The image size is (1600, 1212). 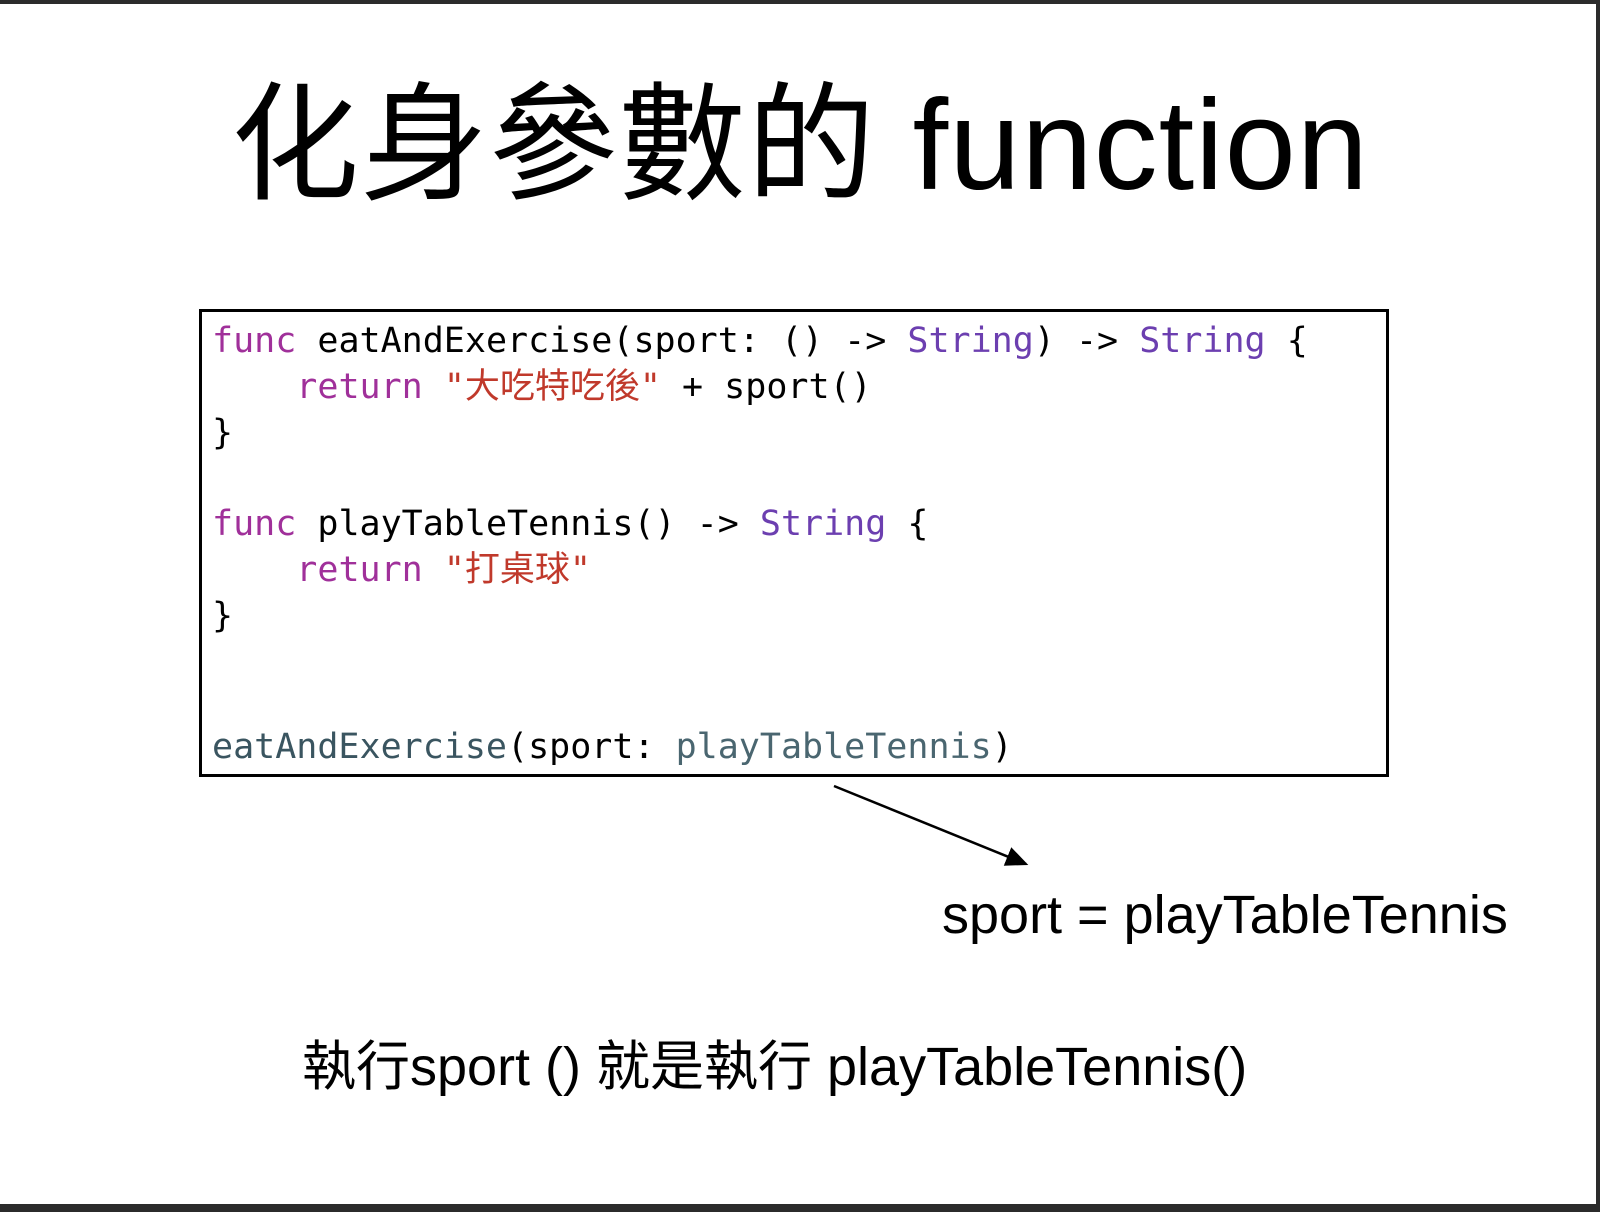 What do you see at coordinates (775, 1067) in the screenshot?
I see `explanation-text: 執行sport () 就是執行 playTableTennis()` at bounding box center [775, 1067].